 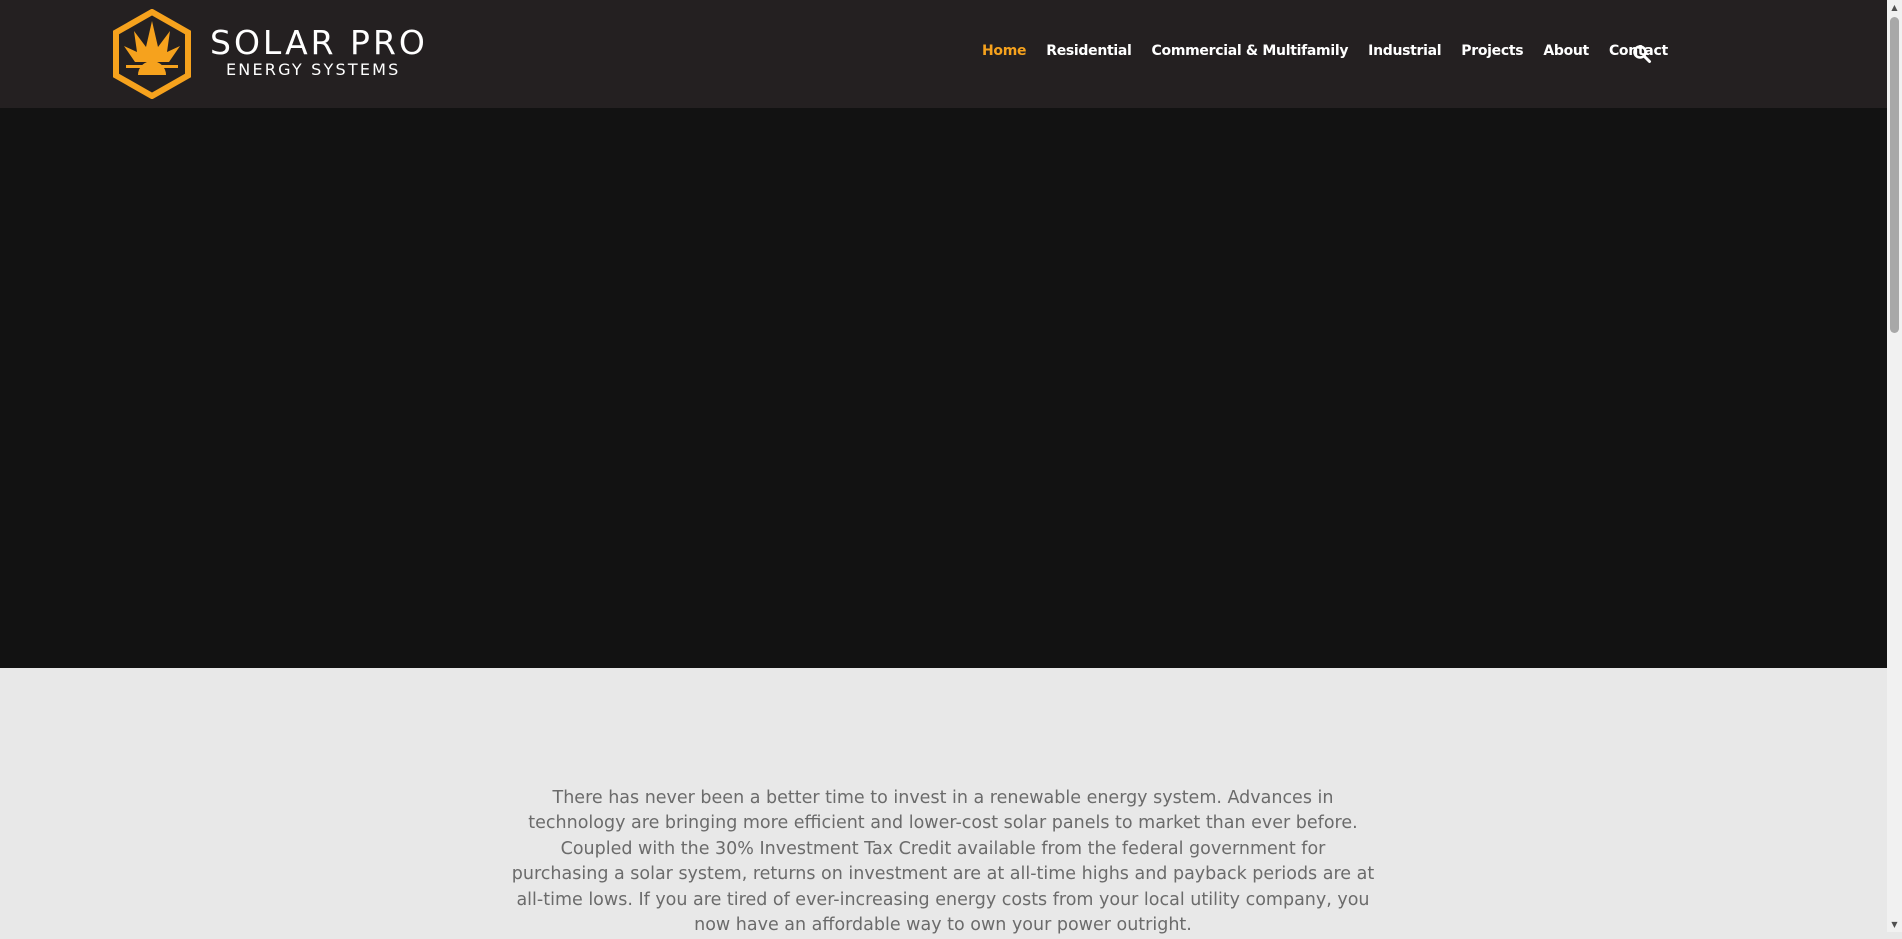 What do you see at coordinates (1089, 51) in the screenshot?
I see `nav-item-residential: Residential` at bounding box center [1089, 51].